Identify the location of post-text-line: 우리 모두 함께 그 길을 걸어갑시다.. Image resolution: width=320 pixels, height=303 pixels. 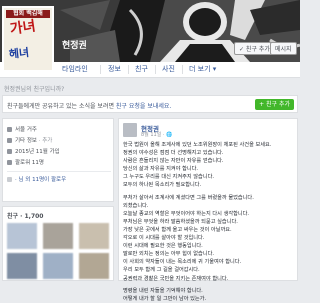
(161, 270).